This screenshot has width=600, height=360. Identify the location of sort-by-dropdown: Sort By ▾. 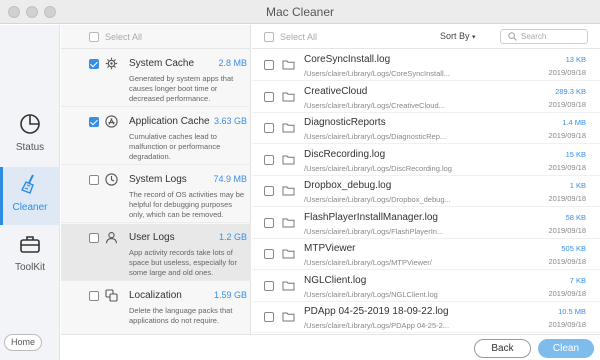
(458, 36).